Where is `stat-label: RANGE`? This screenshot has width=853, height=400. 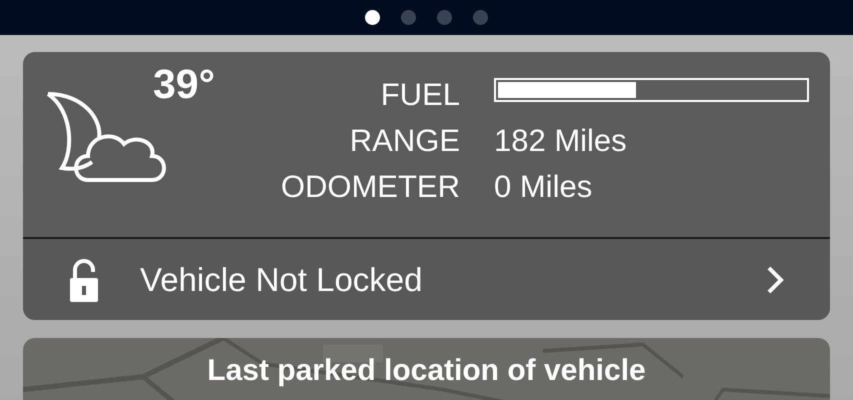
stat-label: RANGE is located at coordinates (404, 141).